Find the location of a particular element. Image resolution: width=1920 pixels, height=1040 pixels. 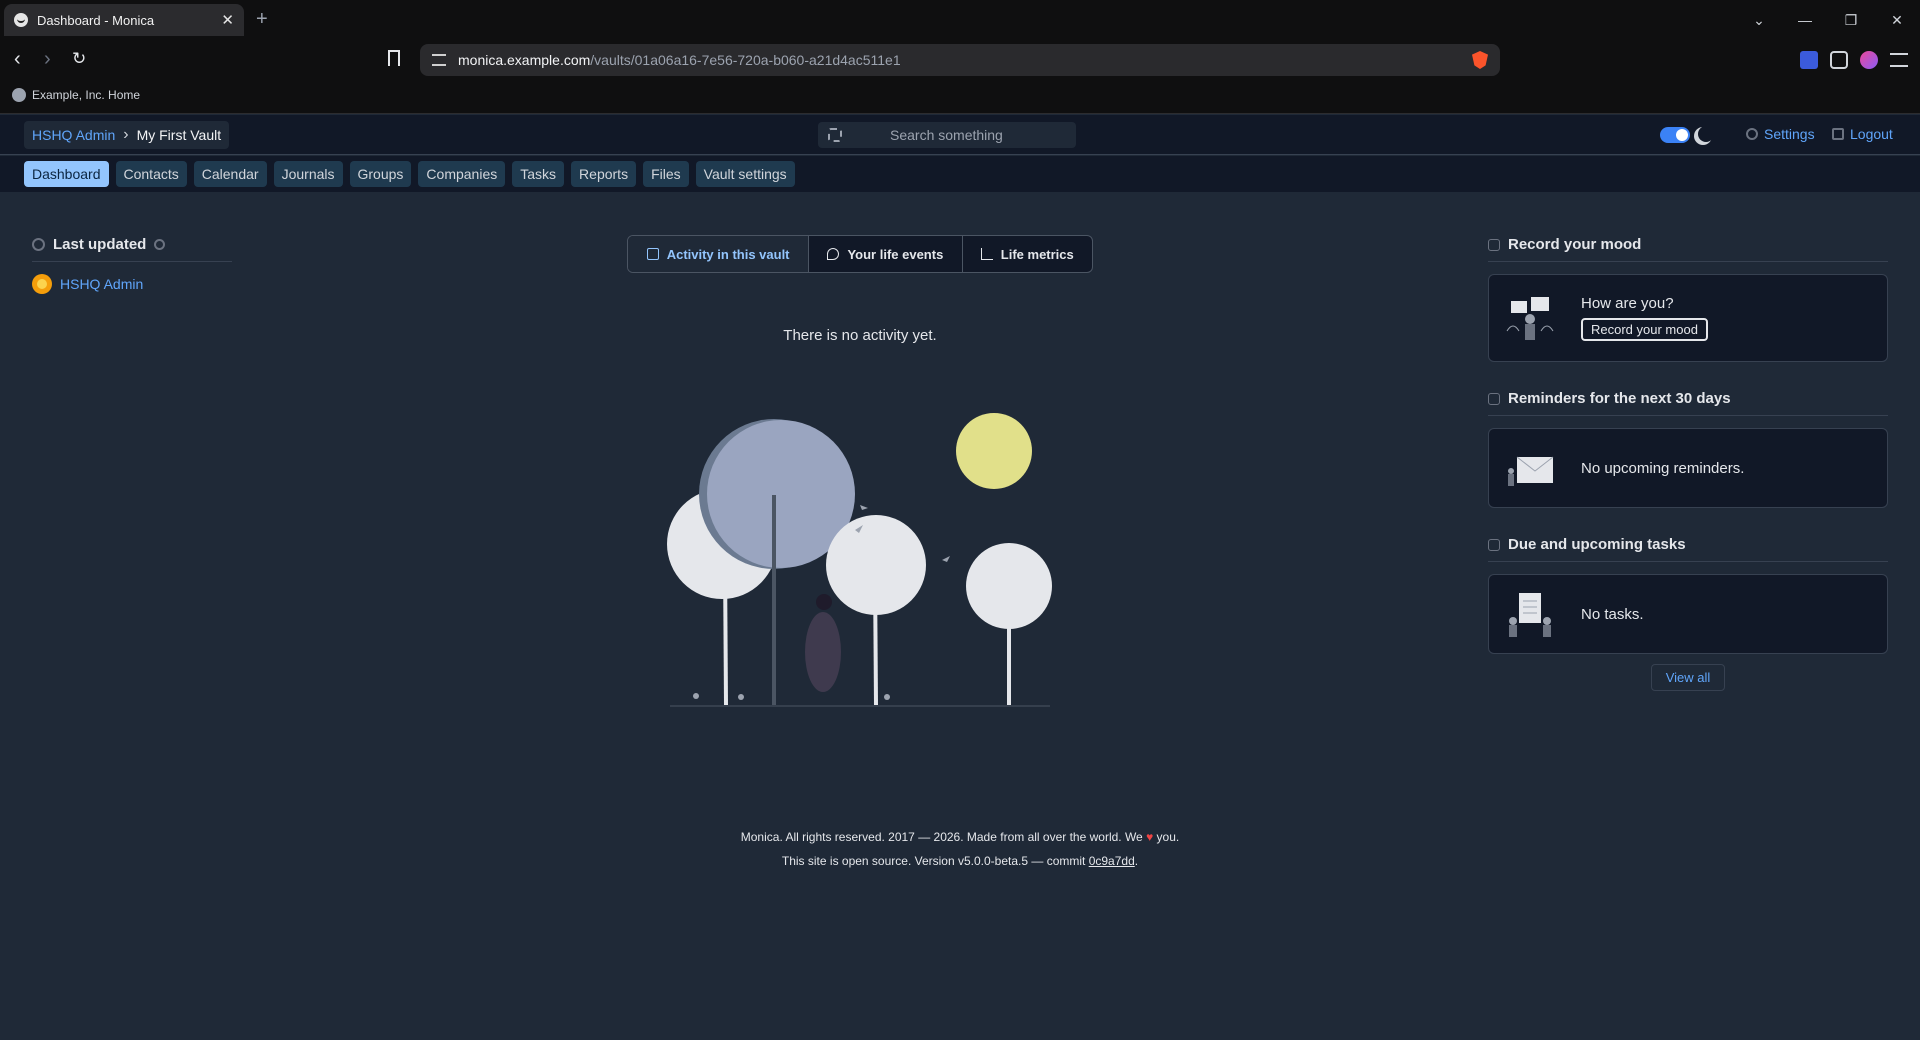

view-all-button: View all is located at coordinates (1688, 677).